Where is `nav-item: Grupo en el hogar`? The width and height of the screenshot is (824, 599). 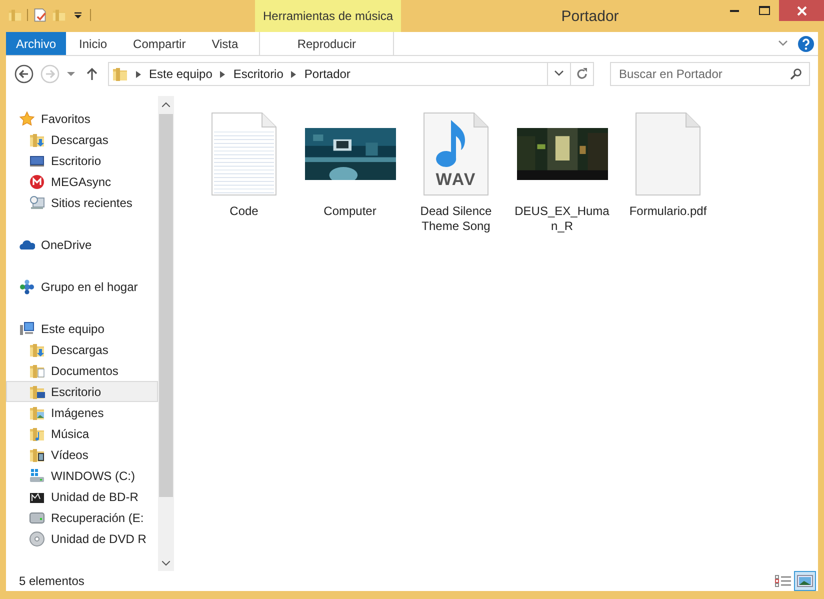 nav-item: Grupo en el hogar is located at coordinates (82, 286).